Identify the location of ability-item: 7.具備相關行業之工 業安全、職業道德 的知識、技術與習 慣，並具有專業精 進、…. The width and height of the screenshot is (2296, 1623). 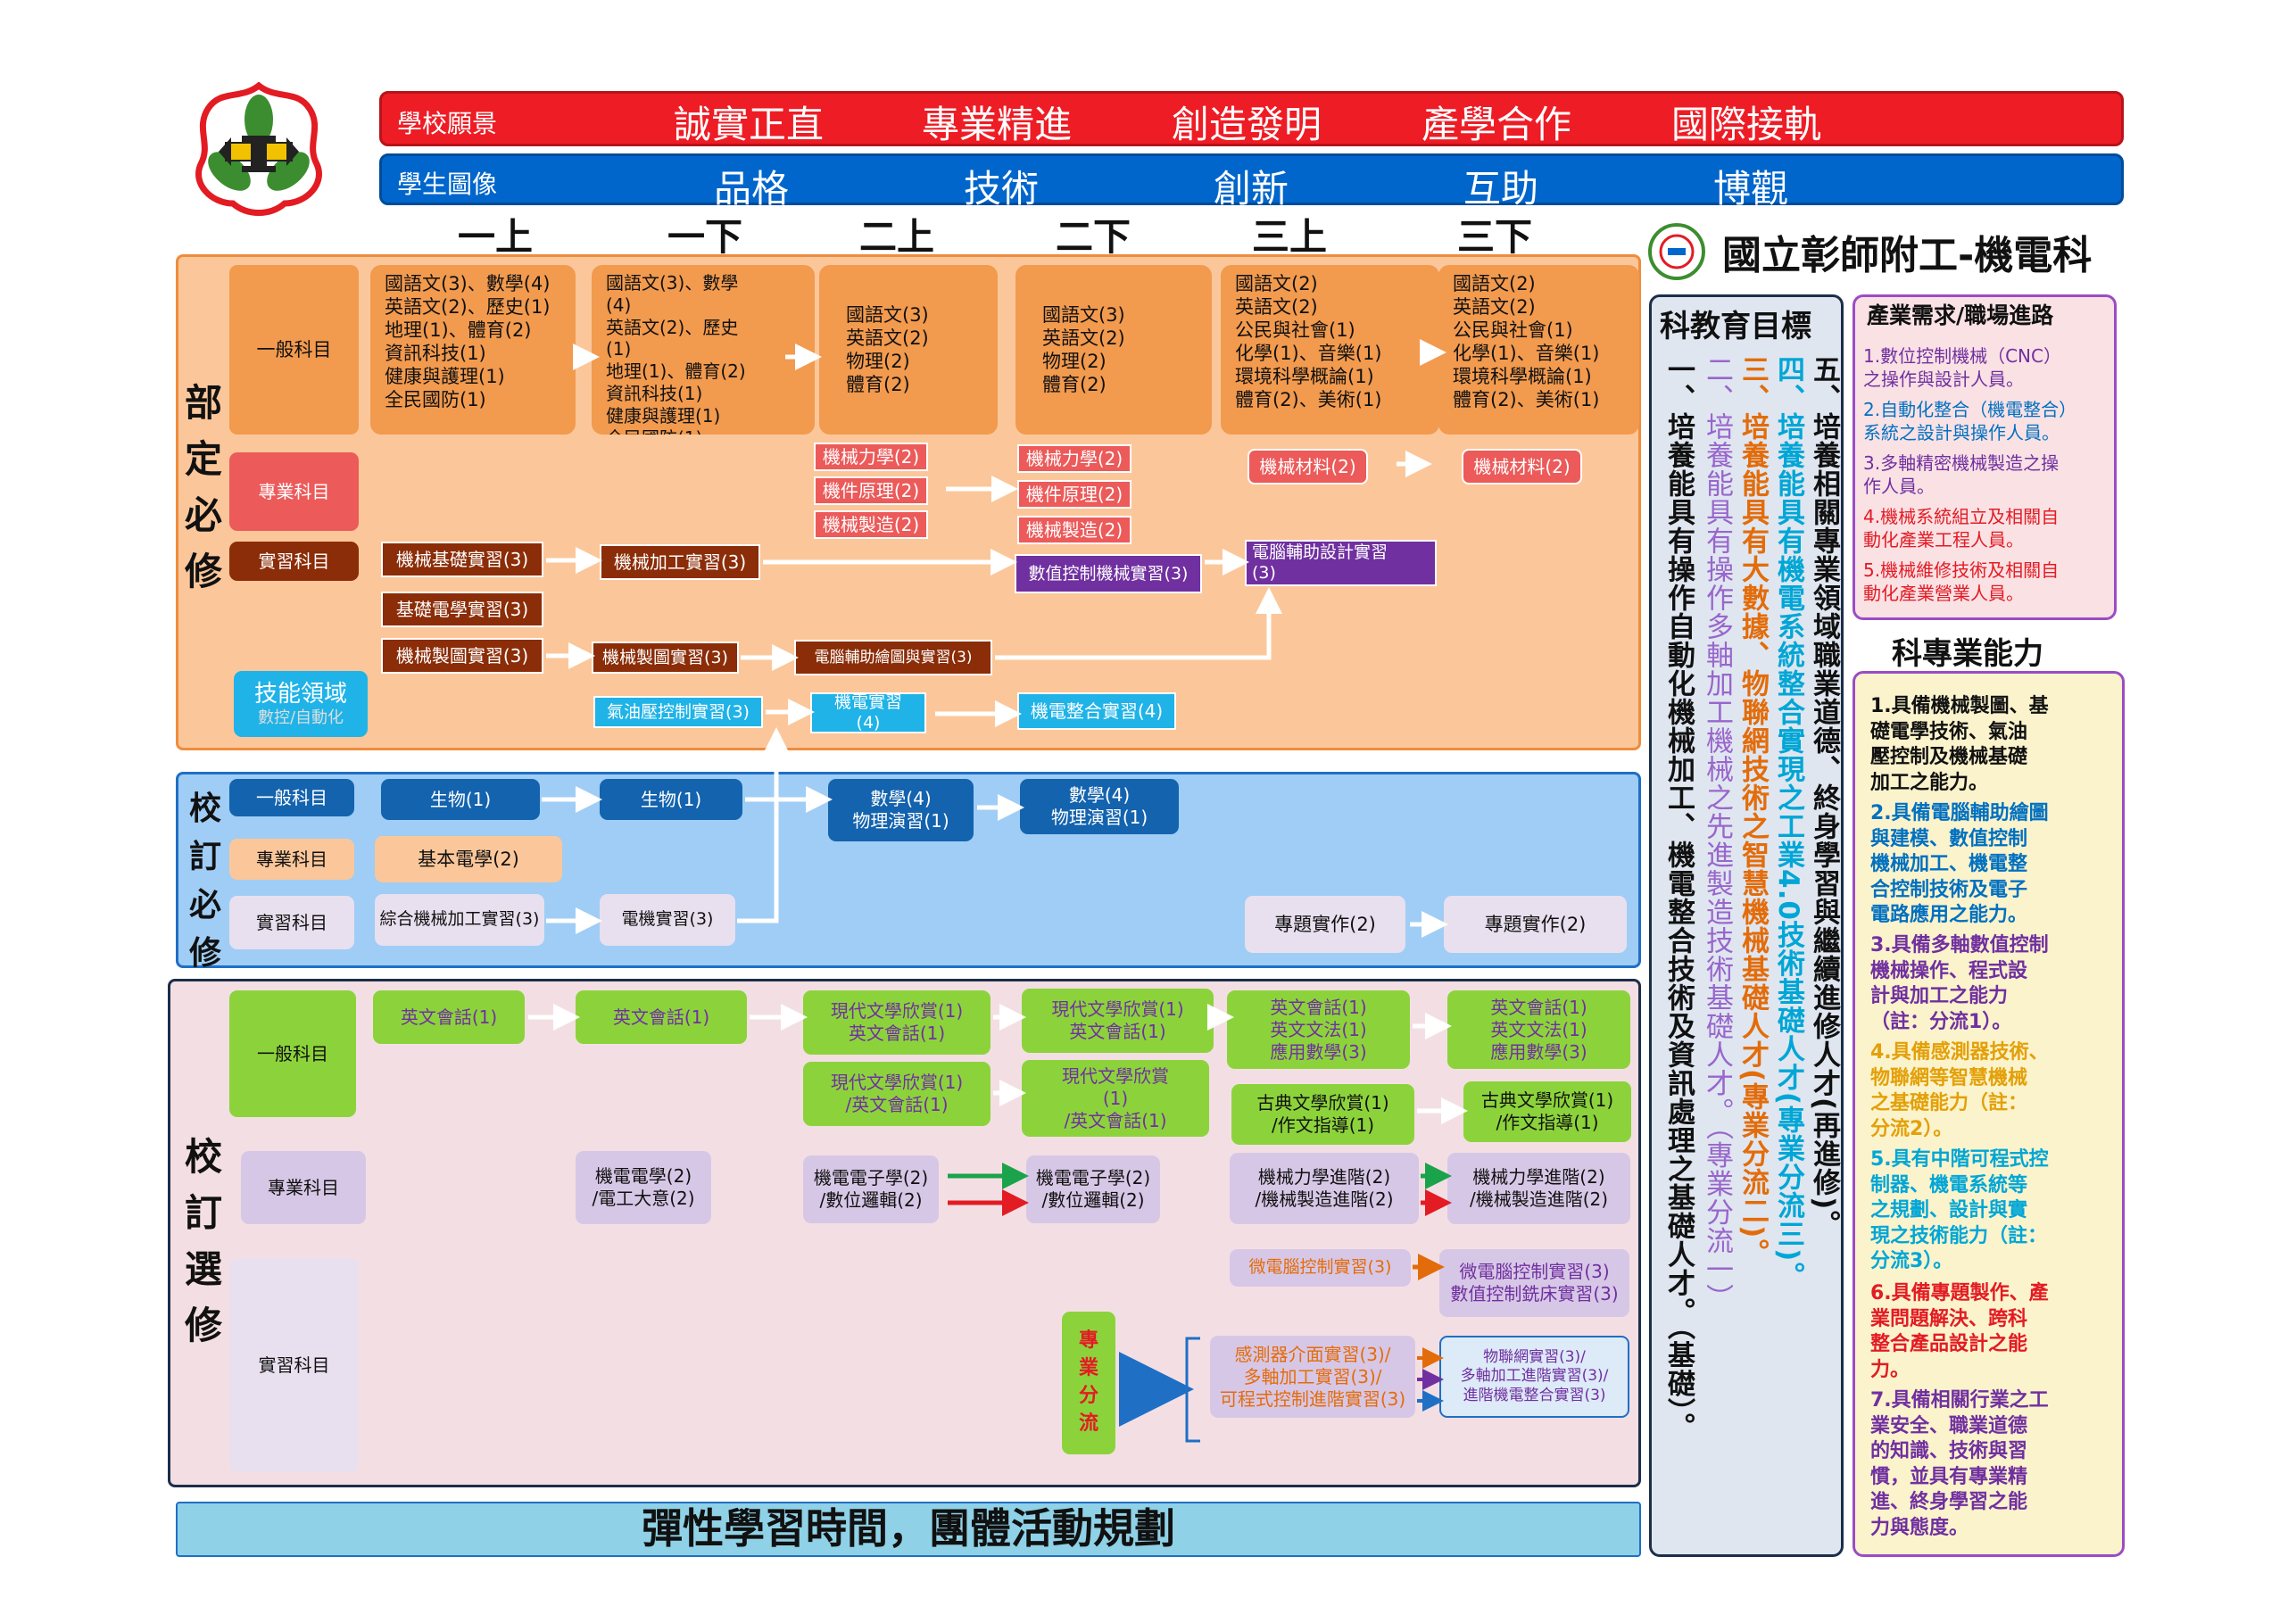
(1959, 1464).